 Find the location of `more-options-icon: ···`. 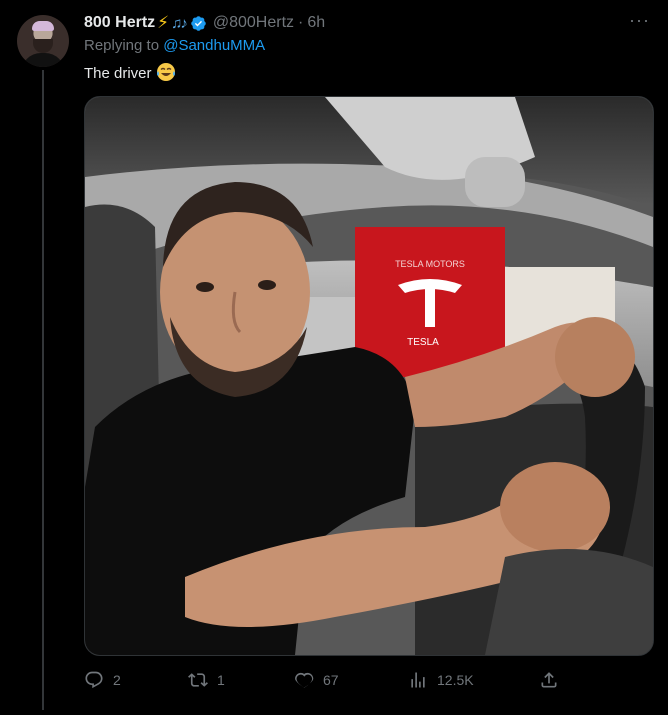

more-options-icon: ··· is located at coordinates (639, 20).